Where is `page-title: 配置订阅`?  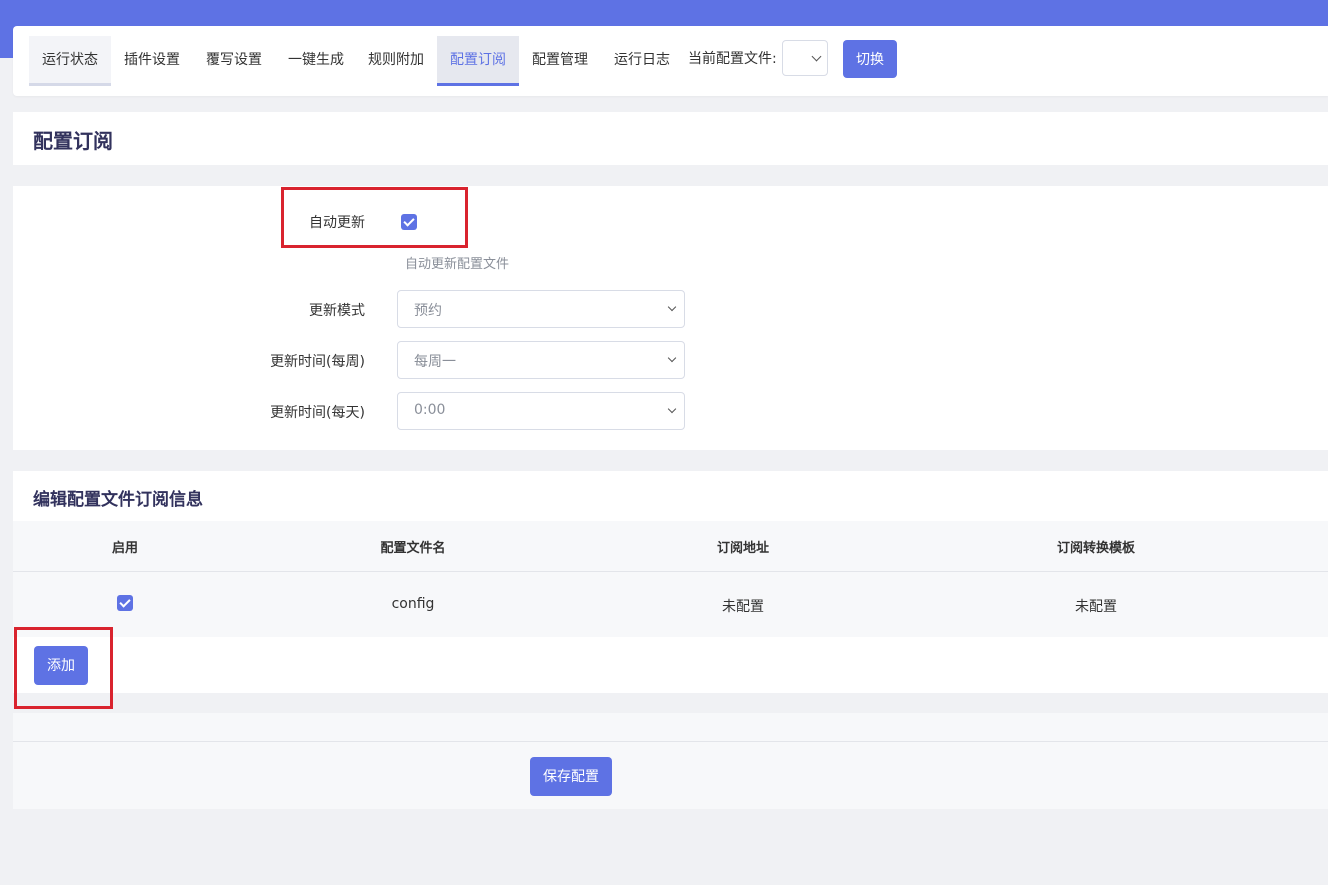
page-title: 配置订阅 is located at coordinates (73, 141).